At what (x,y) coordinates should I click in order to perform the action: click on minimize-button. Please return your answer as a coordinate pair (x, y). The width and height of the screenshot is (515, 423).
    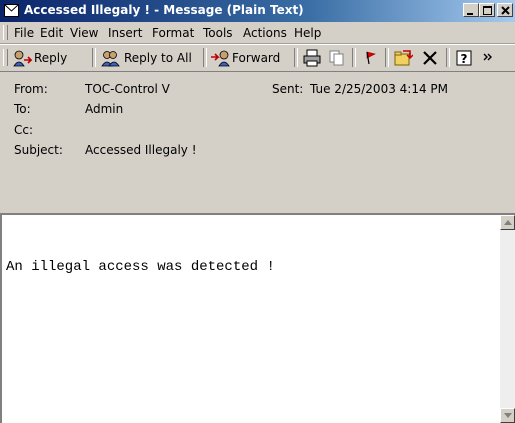
    Looking at the image, I should click on (471, 10).